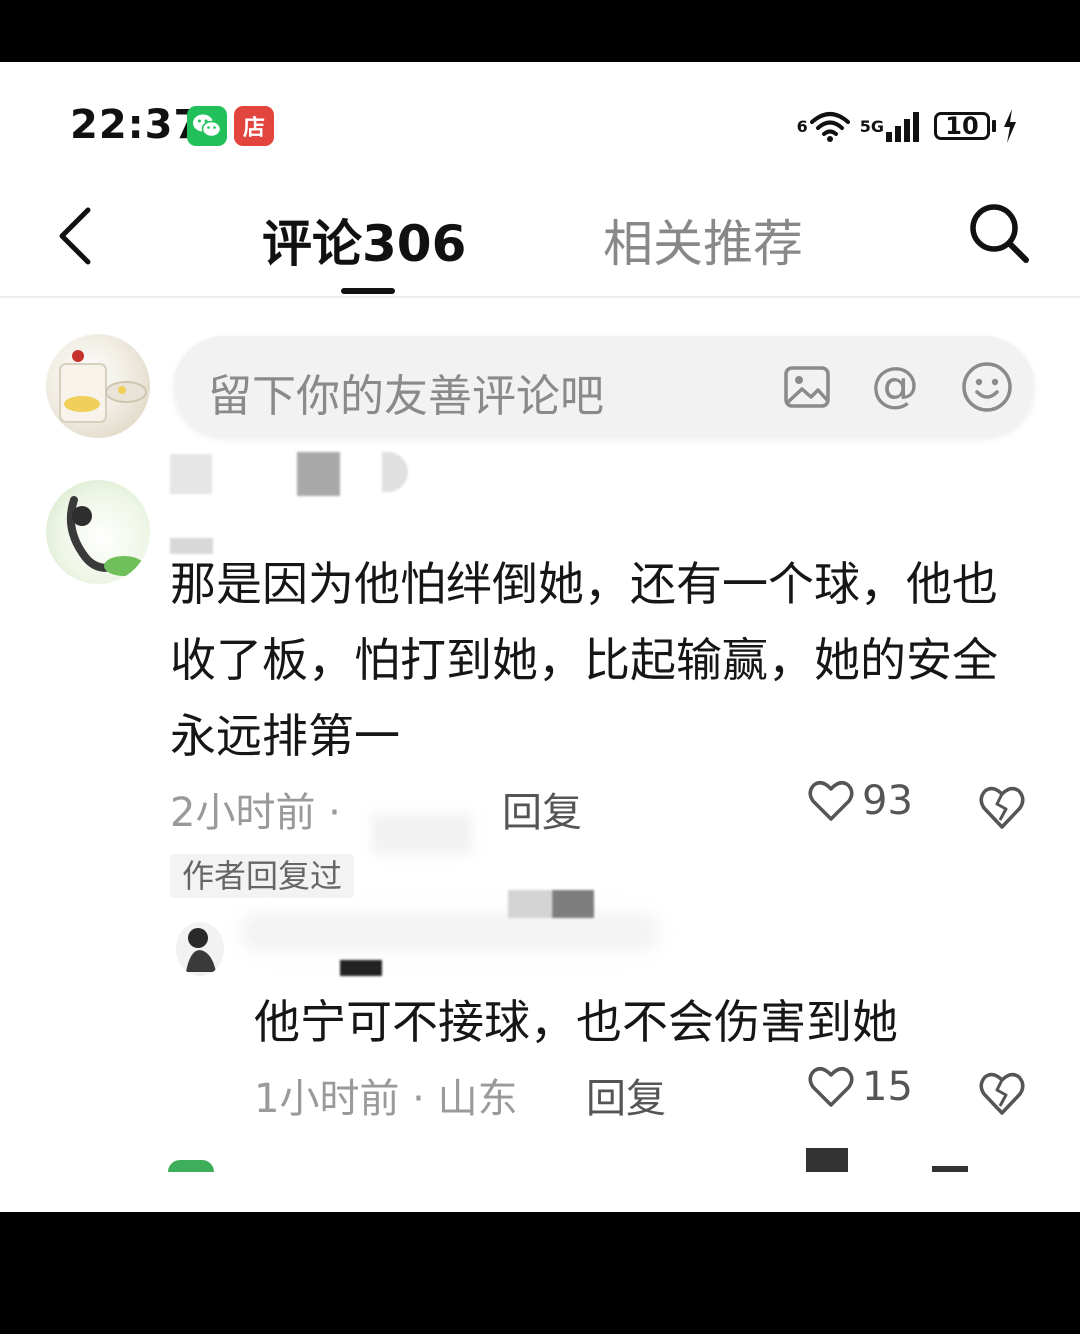  I want to click on nav-header: 评论306 相关推荐, so click(540, 240).